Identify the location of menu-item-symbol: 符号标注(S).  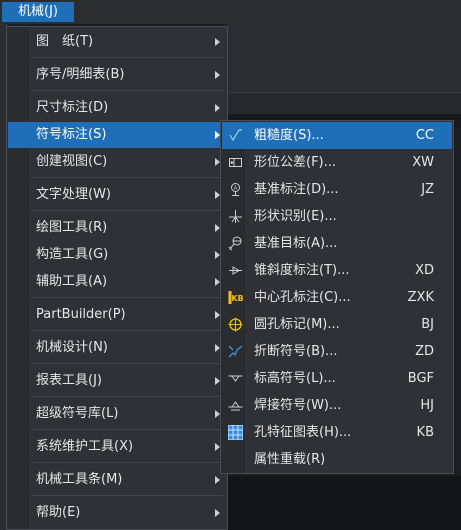
(117, 135).